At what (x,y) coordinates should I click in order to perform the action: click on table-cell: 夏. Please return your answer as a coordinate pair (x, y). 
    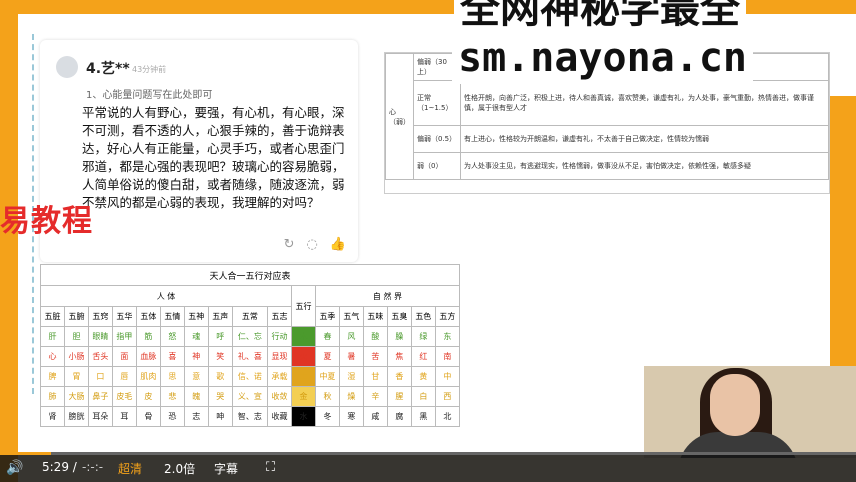
    Looking at the image, I should click on (327, 356).